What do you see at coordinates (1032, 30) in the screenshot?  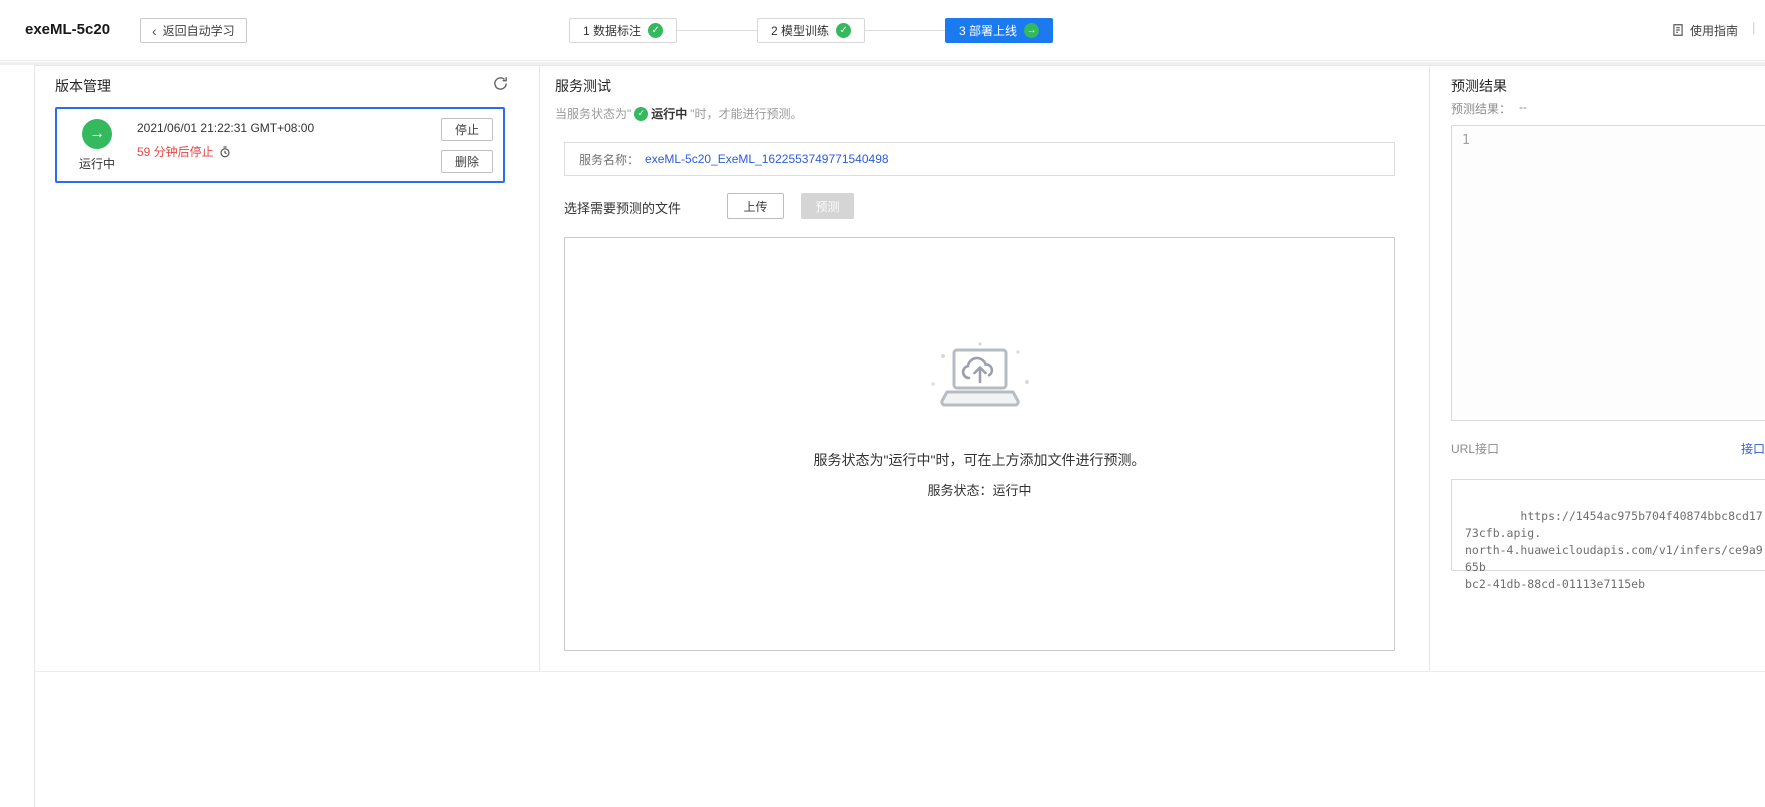 I see `arrow-right-icon: →` at bounding box center [1032, 30].